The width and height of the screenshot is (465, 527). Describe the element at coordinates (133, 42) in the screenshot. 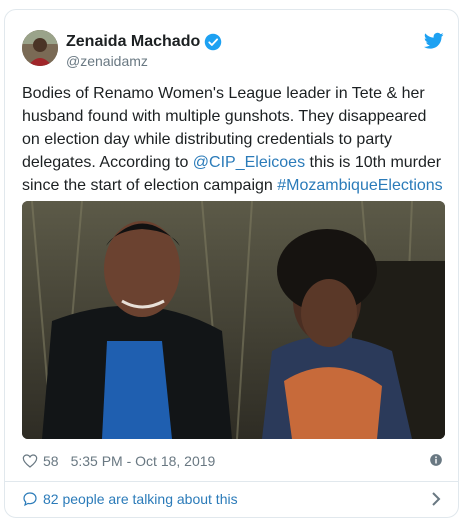

I see `author-display-name: Zenaida Machado` at that location.